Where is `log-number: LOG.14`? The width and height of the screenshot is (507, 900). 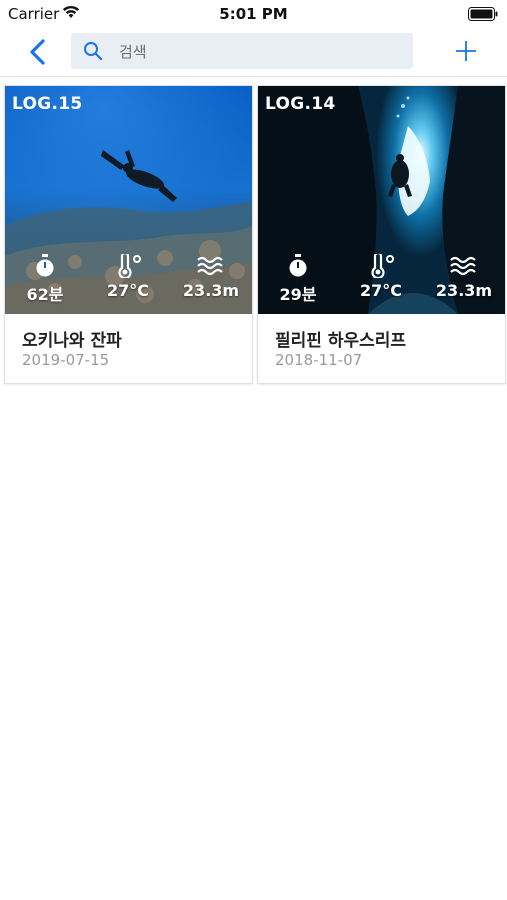 log-number: LOG.14 is located at coordinates (300, 104).